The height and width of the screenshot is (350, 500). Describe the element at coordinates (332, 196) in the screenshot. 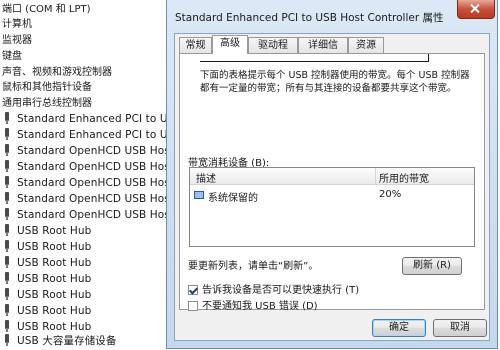

I see `table-row: 系统保留的 20%` at that location.